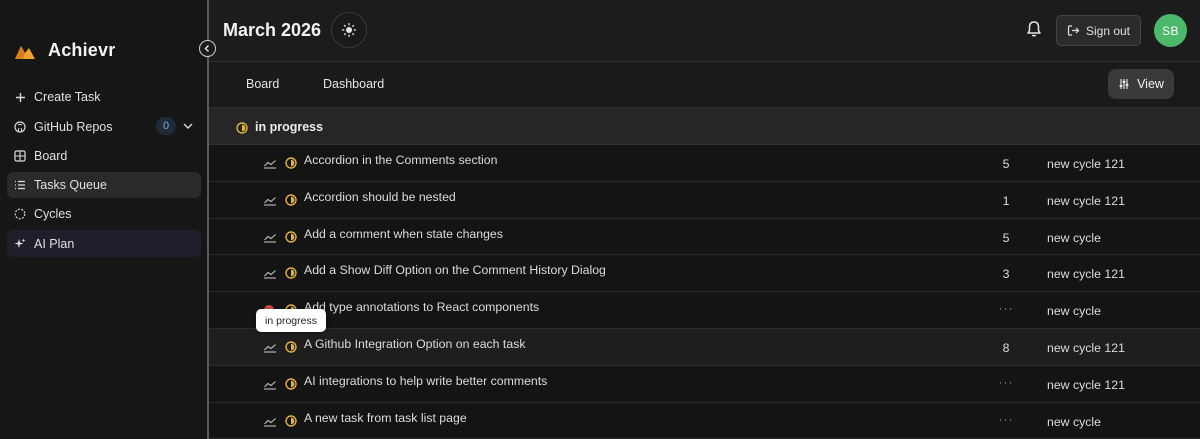 The height and width of the screenshot is (439, 1200). Describe the element at coordinates (262, 84) in the screenshot. I see `tab-board: Board` at that location.